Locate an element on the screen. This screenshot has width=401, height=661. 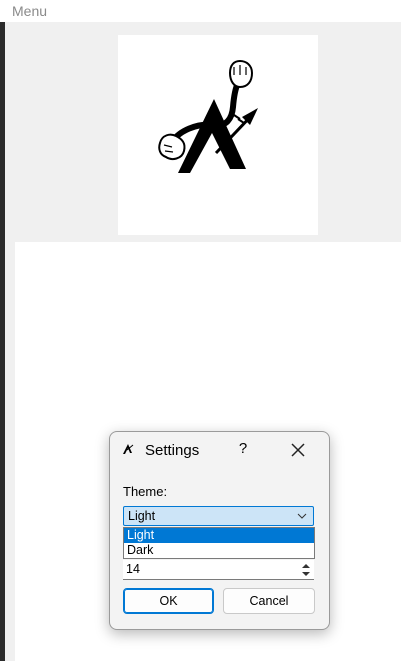
app-logo-icon is located at coordinates (208, 116).